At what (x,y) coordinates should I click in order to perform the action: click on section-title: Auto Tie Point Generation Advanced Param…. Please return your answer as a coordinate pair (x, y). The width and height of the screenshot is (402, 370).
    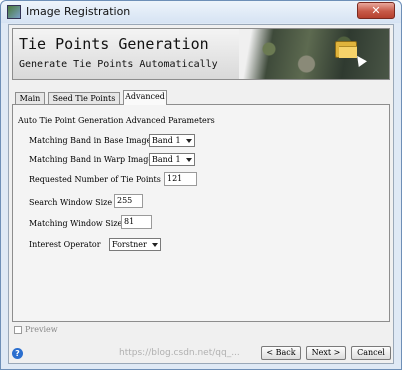
    Looking at the image, I should click on (116, 120).